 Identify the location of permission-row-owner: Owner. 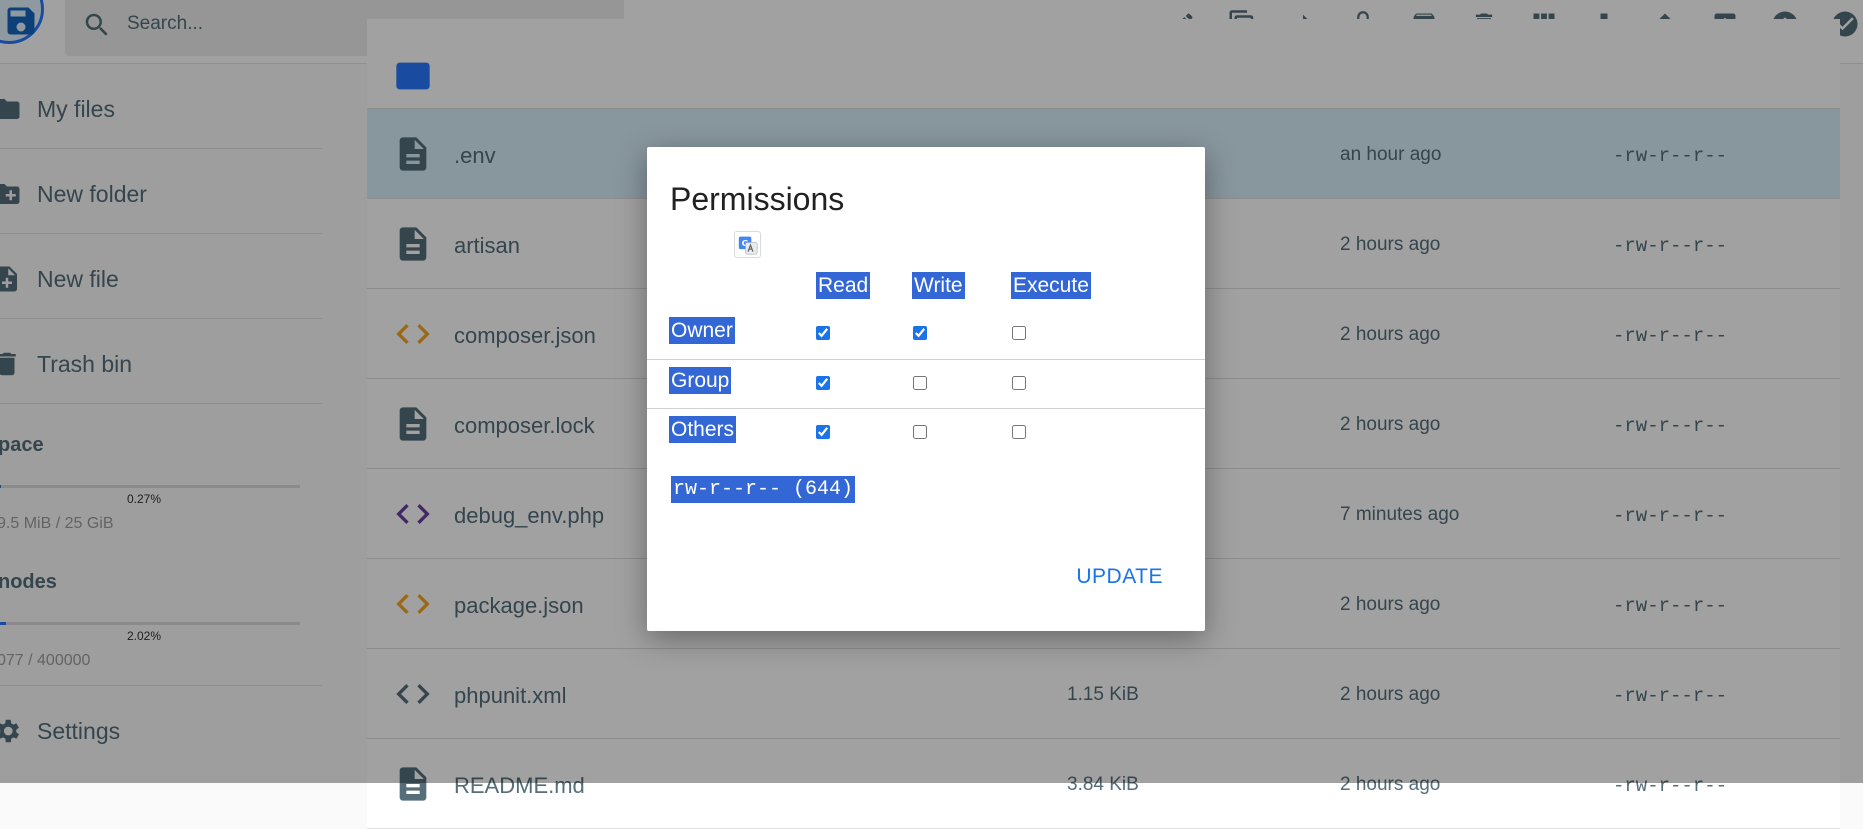
(926, 334).